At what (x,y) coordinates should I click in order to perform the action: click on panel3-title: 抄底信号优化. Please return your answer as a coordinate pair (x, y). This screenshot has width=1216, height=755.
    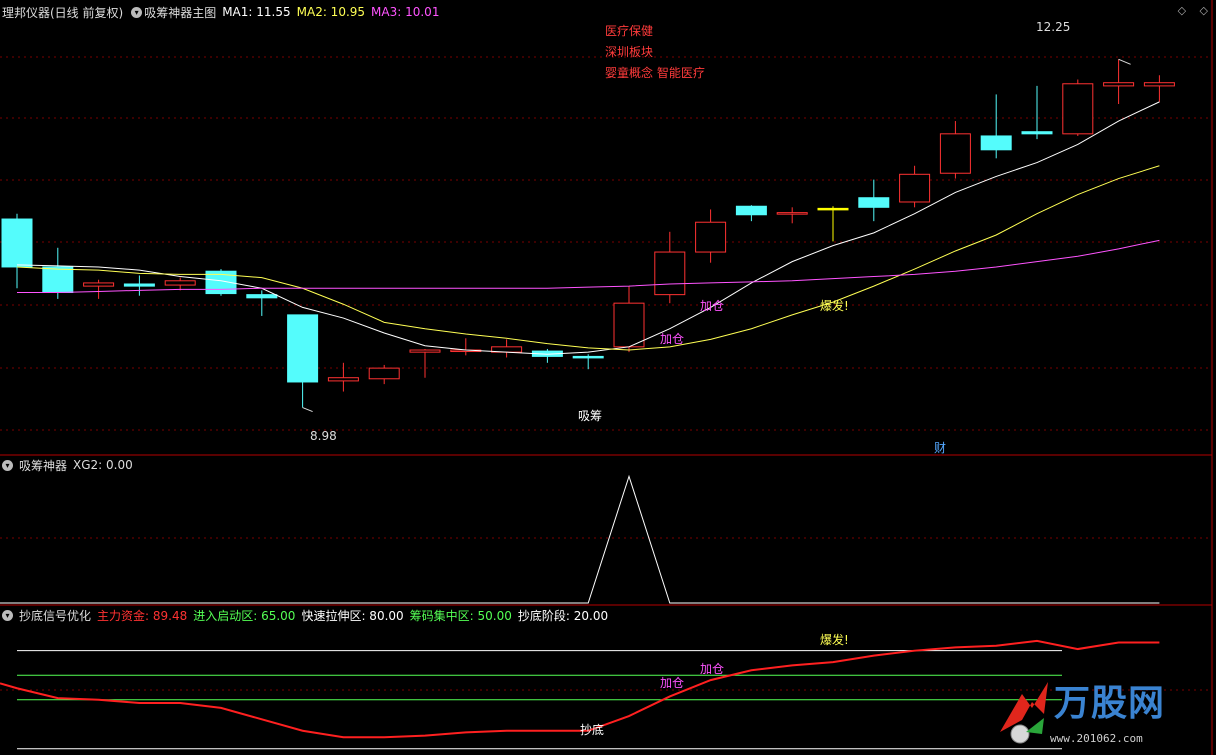
    Looking at the image, I should click on (55, 615).